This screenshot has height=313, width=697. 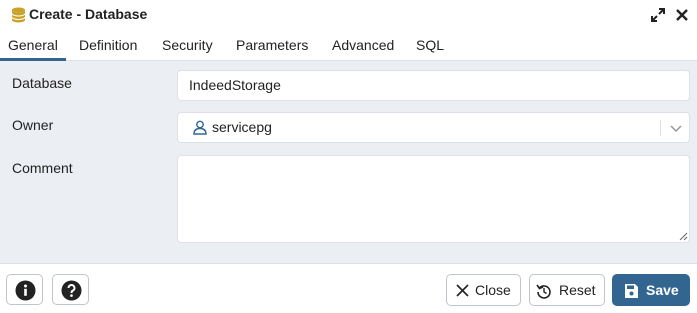 I want to click on tab-definition: Definition, so click(x=108, y=45).